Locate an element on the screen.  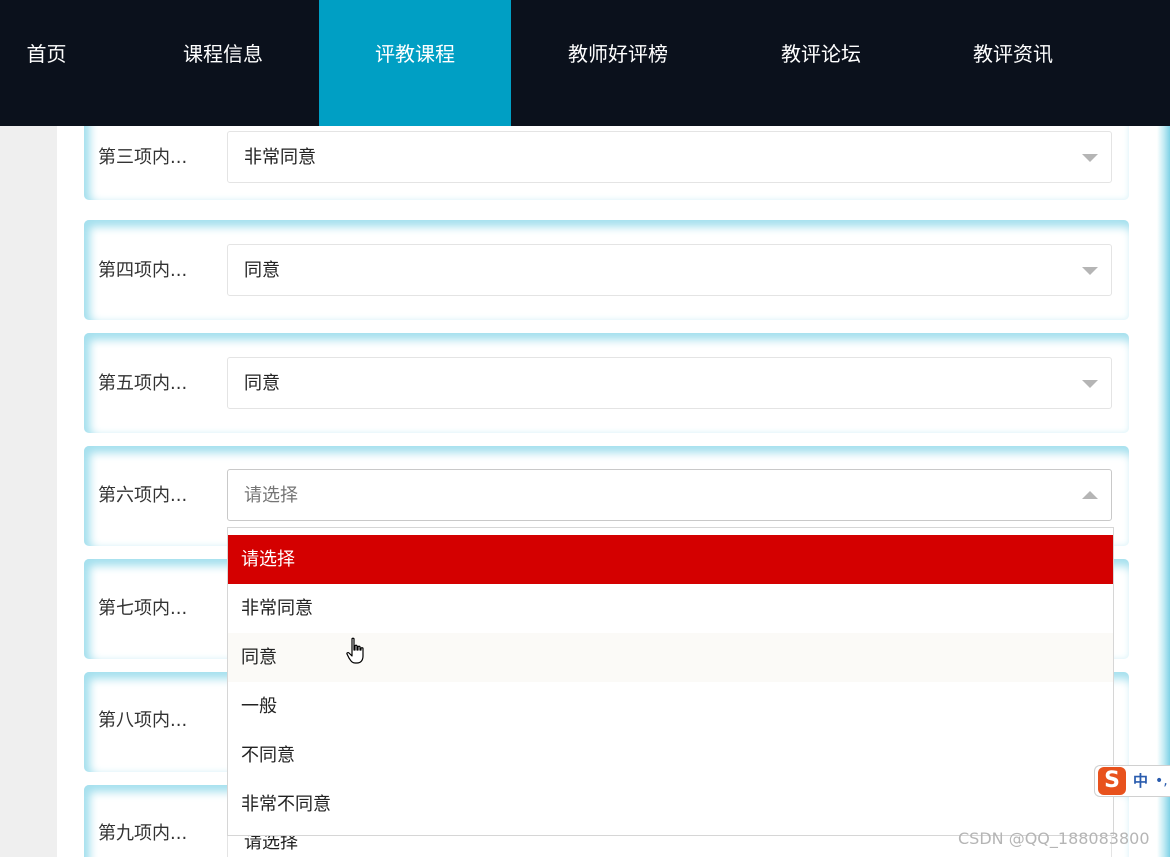
dropdown-option: 不同意 is located at coordinates (670, 755).